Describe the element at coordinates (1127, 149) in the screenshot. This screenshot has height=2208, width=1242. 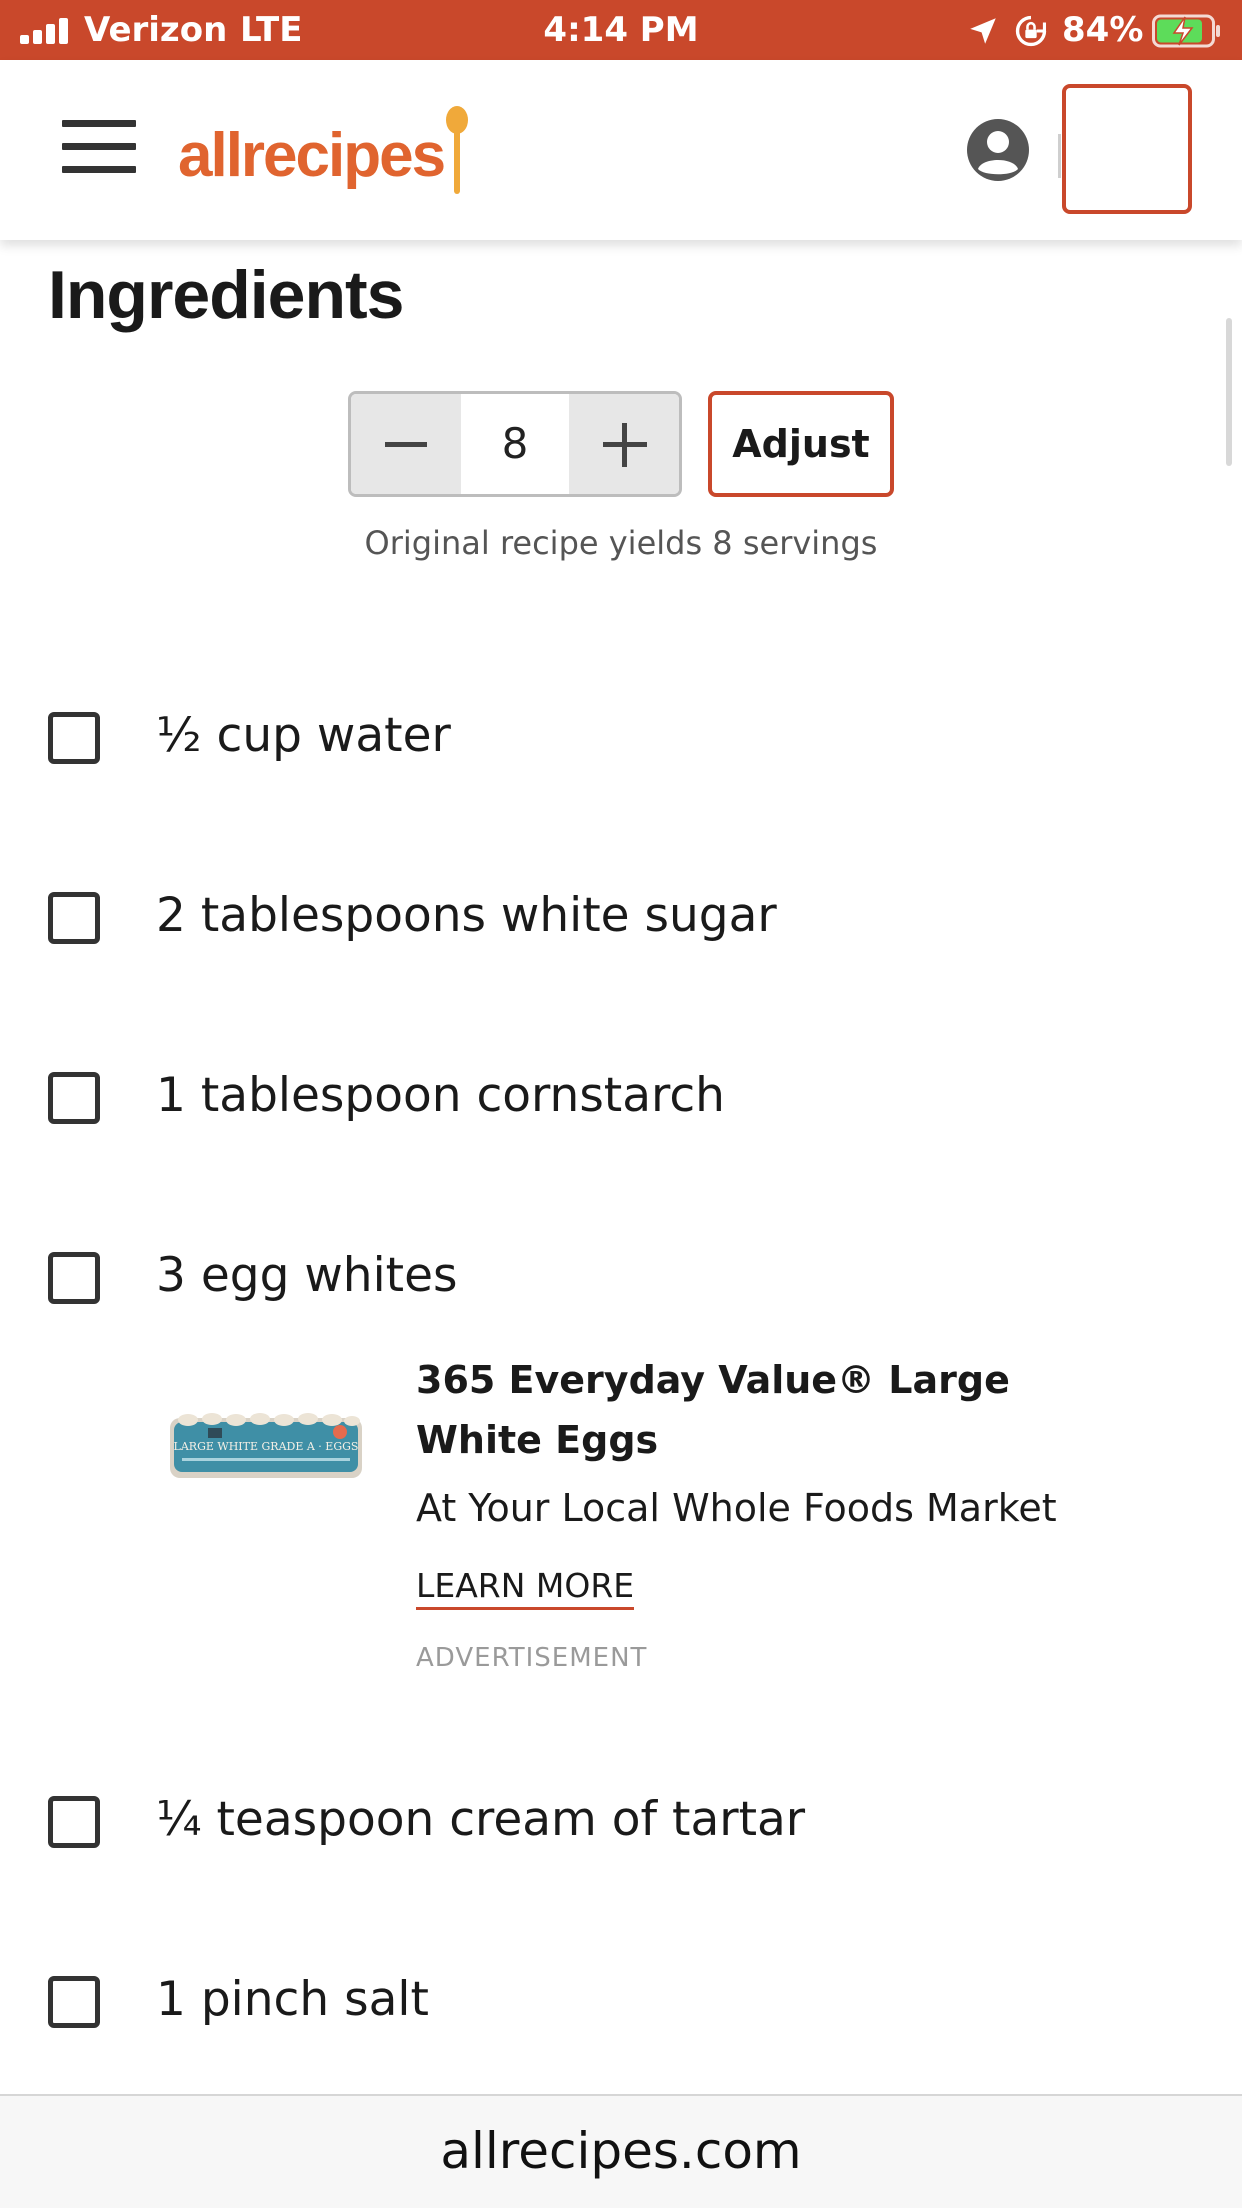
I see `header-action-button` at that location.